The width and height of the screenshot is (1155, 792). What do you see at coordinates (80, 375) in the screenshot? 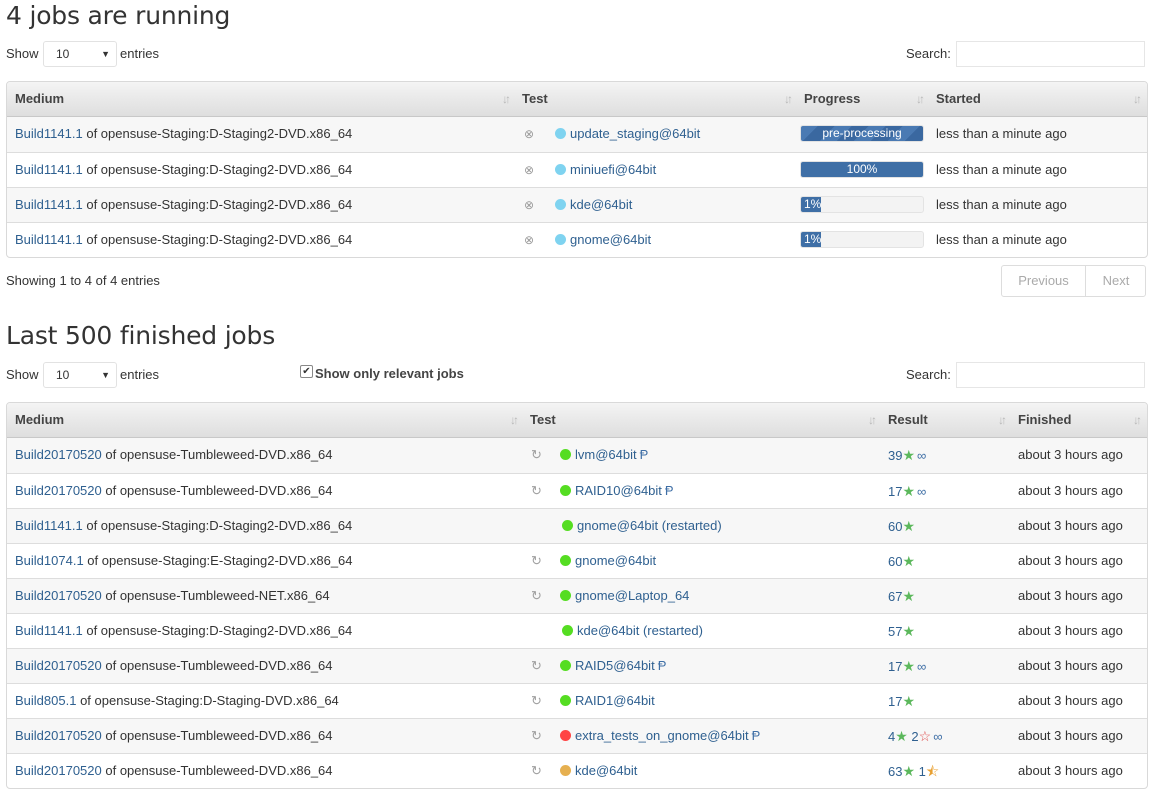
I see `finished-length-select: 10 ▼` at bounding box center [80, 375].